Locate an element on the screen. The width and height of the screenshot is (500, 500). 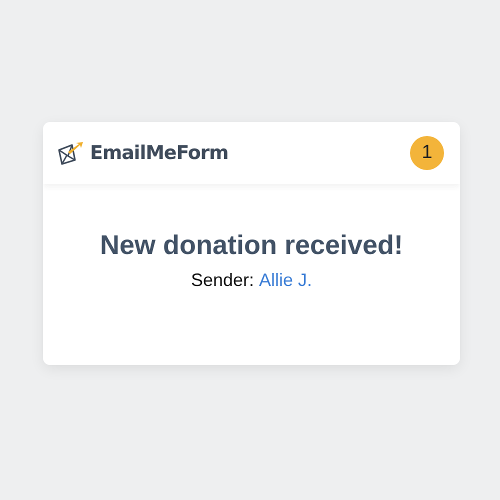
envelope-logo-icon is located at coordinates (70, 153).